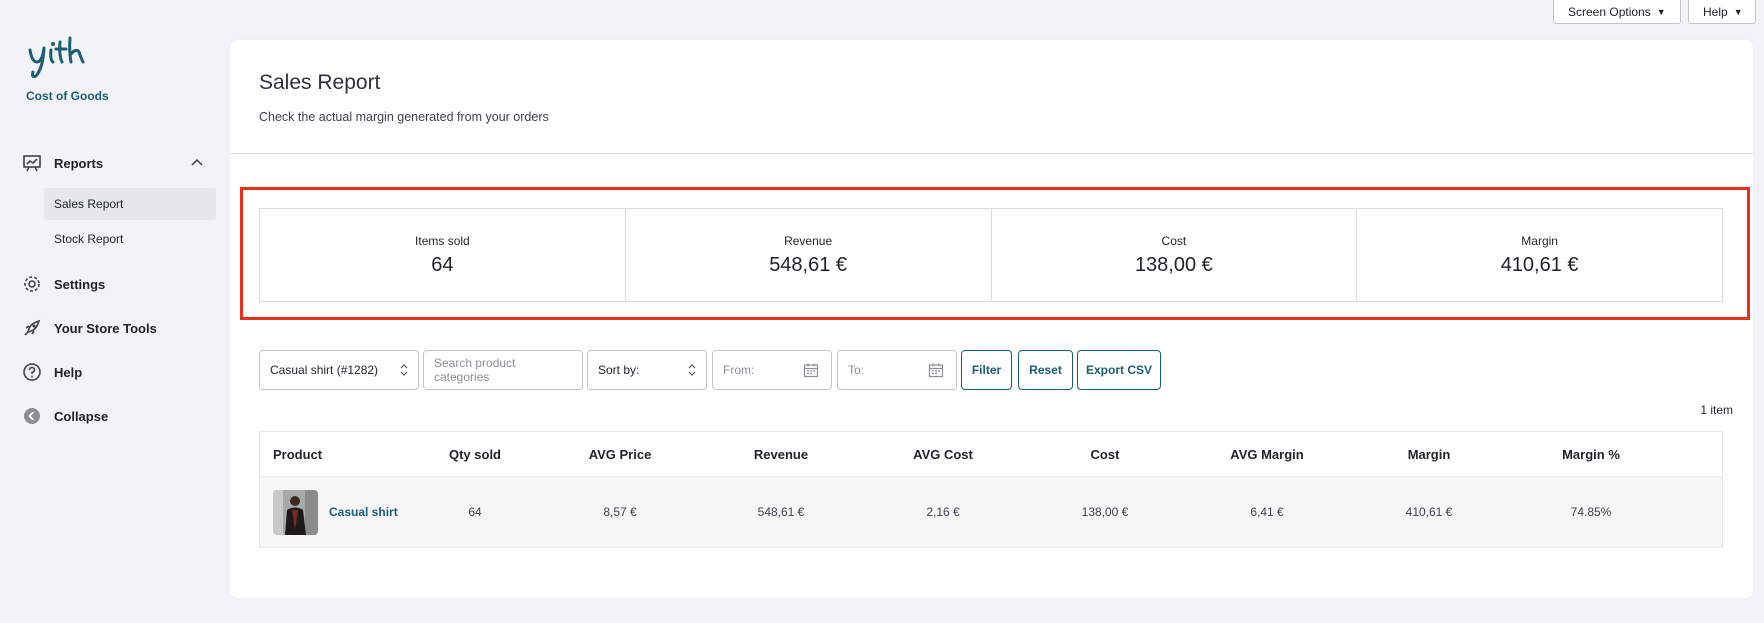 This screenshot has height=623, width=1764. Describe the element at coordinates (1591, 454) in the screenshot. I see `column-header: Margin %` at that location.